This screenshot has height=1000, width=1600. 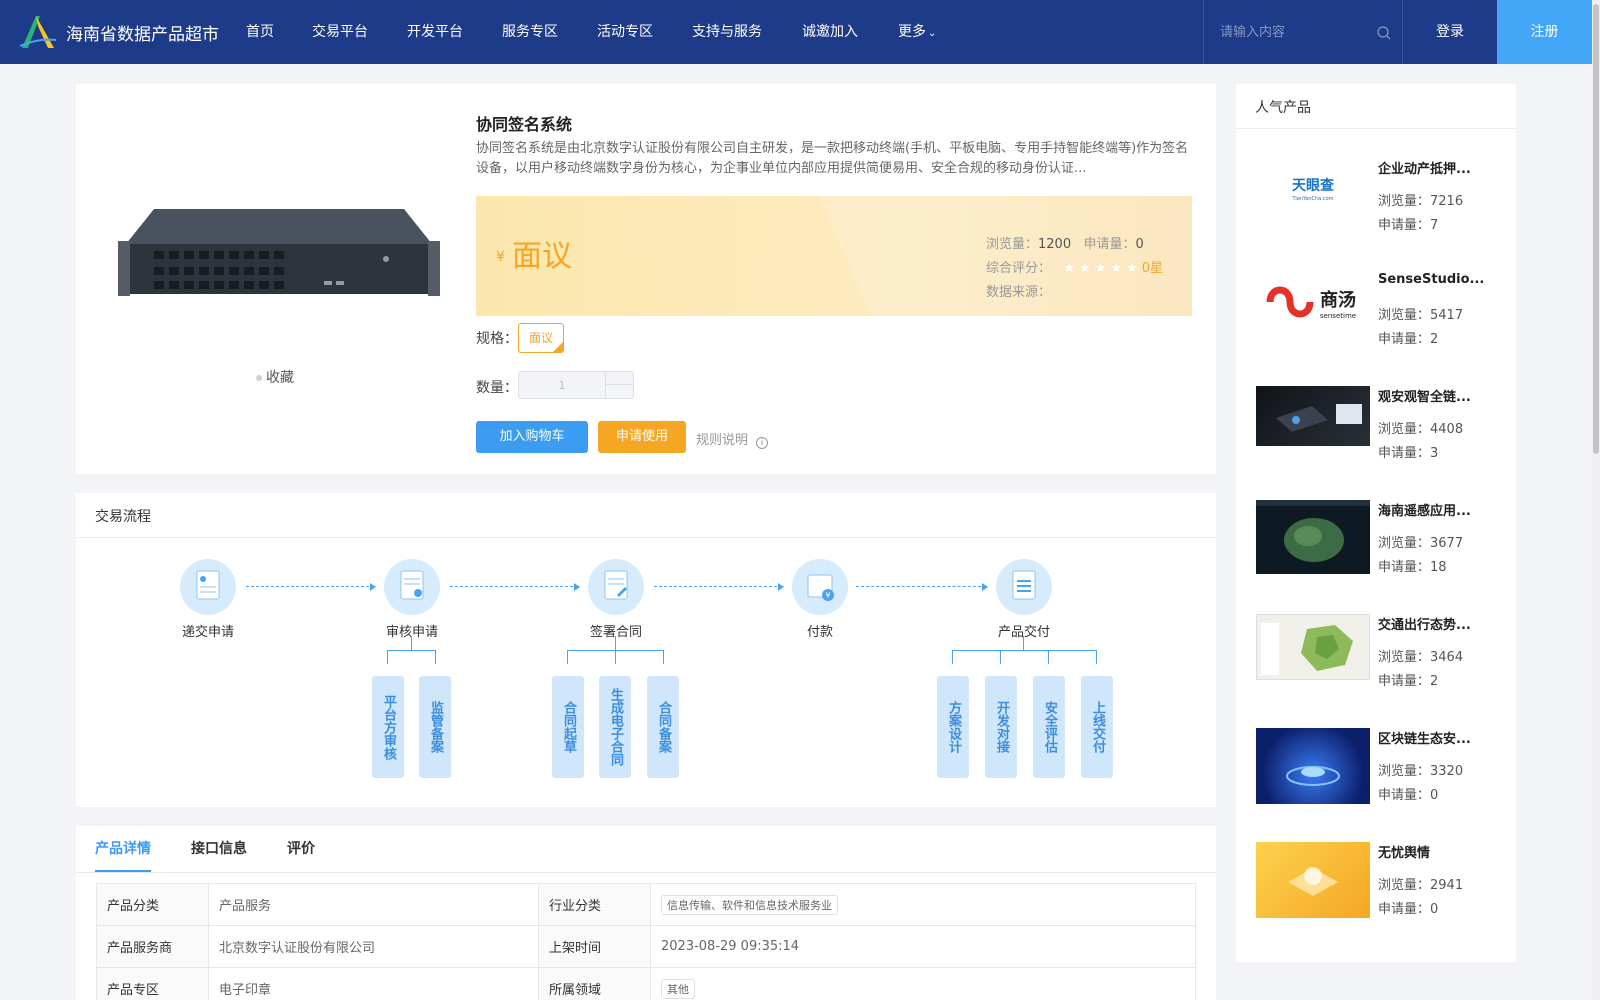 I want to click on nav-home: 首页, so click(x=279, y=32).